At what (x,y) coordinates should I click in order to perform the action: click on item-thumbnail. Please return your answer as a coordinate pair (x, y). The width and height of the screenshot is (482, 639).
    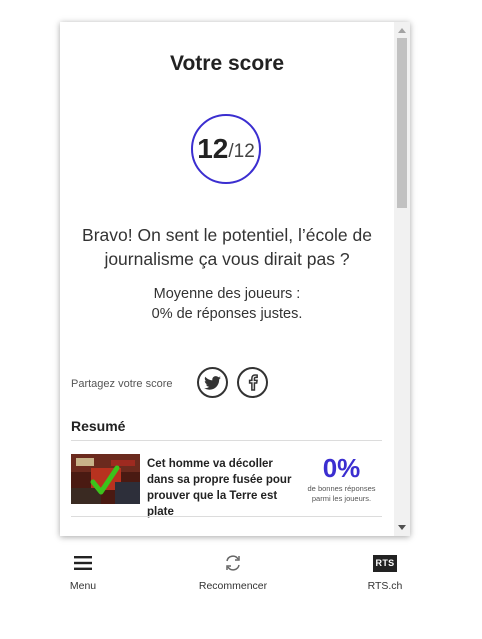
    Looking at the image, I should click on (105, 479).